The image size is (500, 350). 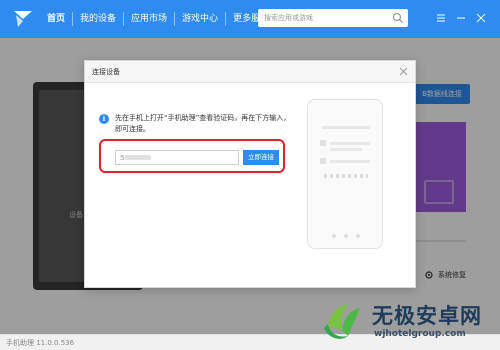 What do you see at coordinates (342, 321) in the screenshot?
I see `watermark-logo-icon` at bounding box center [342, 321].